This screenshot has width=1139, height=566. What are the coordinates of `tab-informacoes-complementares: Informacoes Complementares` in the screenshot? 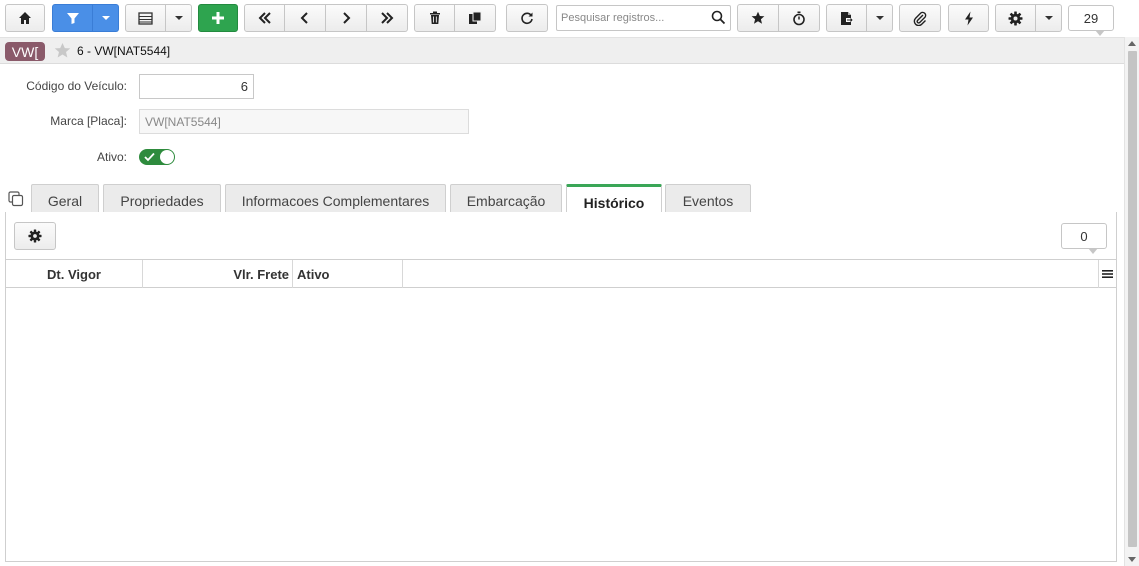 It's located at (335, 198).